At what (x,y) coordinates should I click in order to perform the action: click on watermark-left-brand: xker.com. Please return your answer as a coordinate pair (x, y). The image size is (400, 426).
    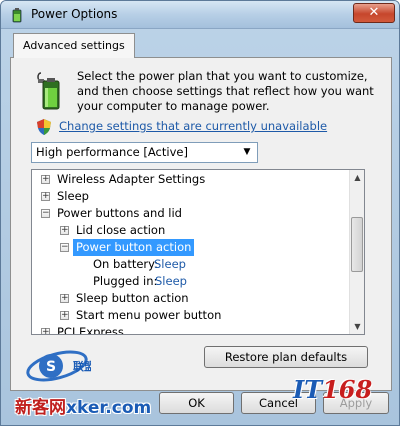
    Looking at the image, I should click on (109, 408).